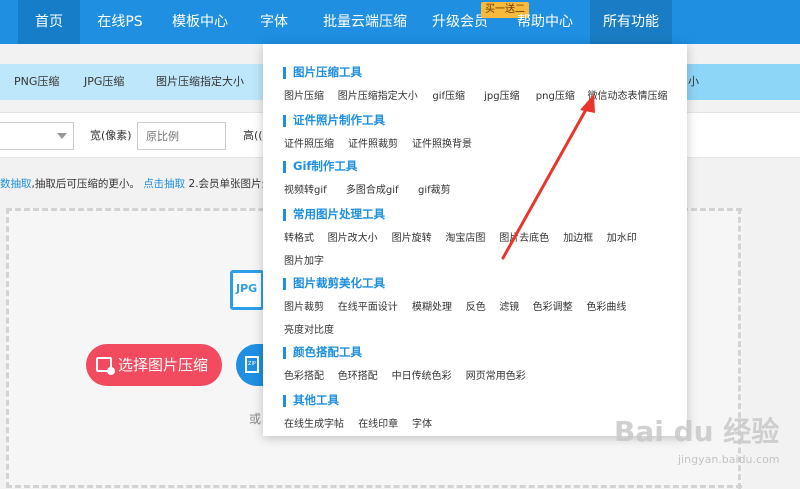  Describe the element at coordinates (368, 305) in the screenshot. I see `tool-link: 在线平面设计` at that location.